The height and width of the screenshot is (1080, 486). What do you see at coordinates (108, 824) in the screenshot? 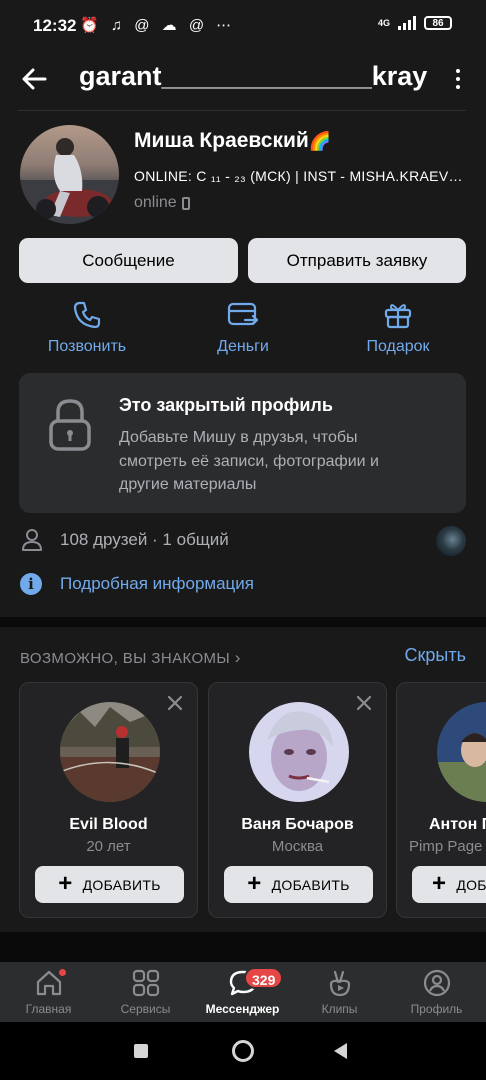
I see `suggestion-name: Evil Blood` at bounding box center [108, 824].